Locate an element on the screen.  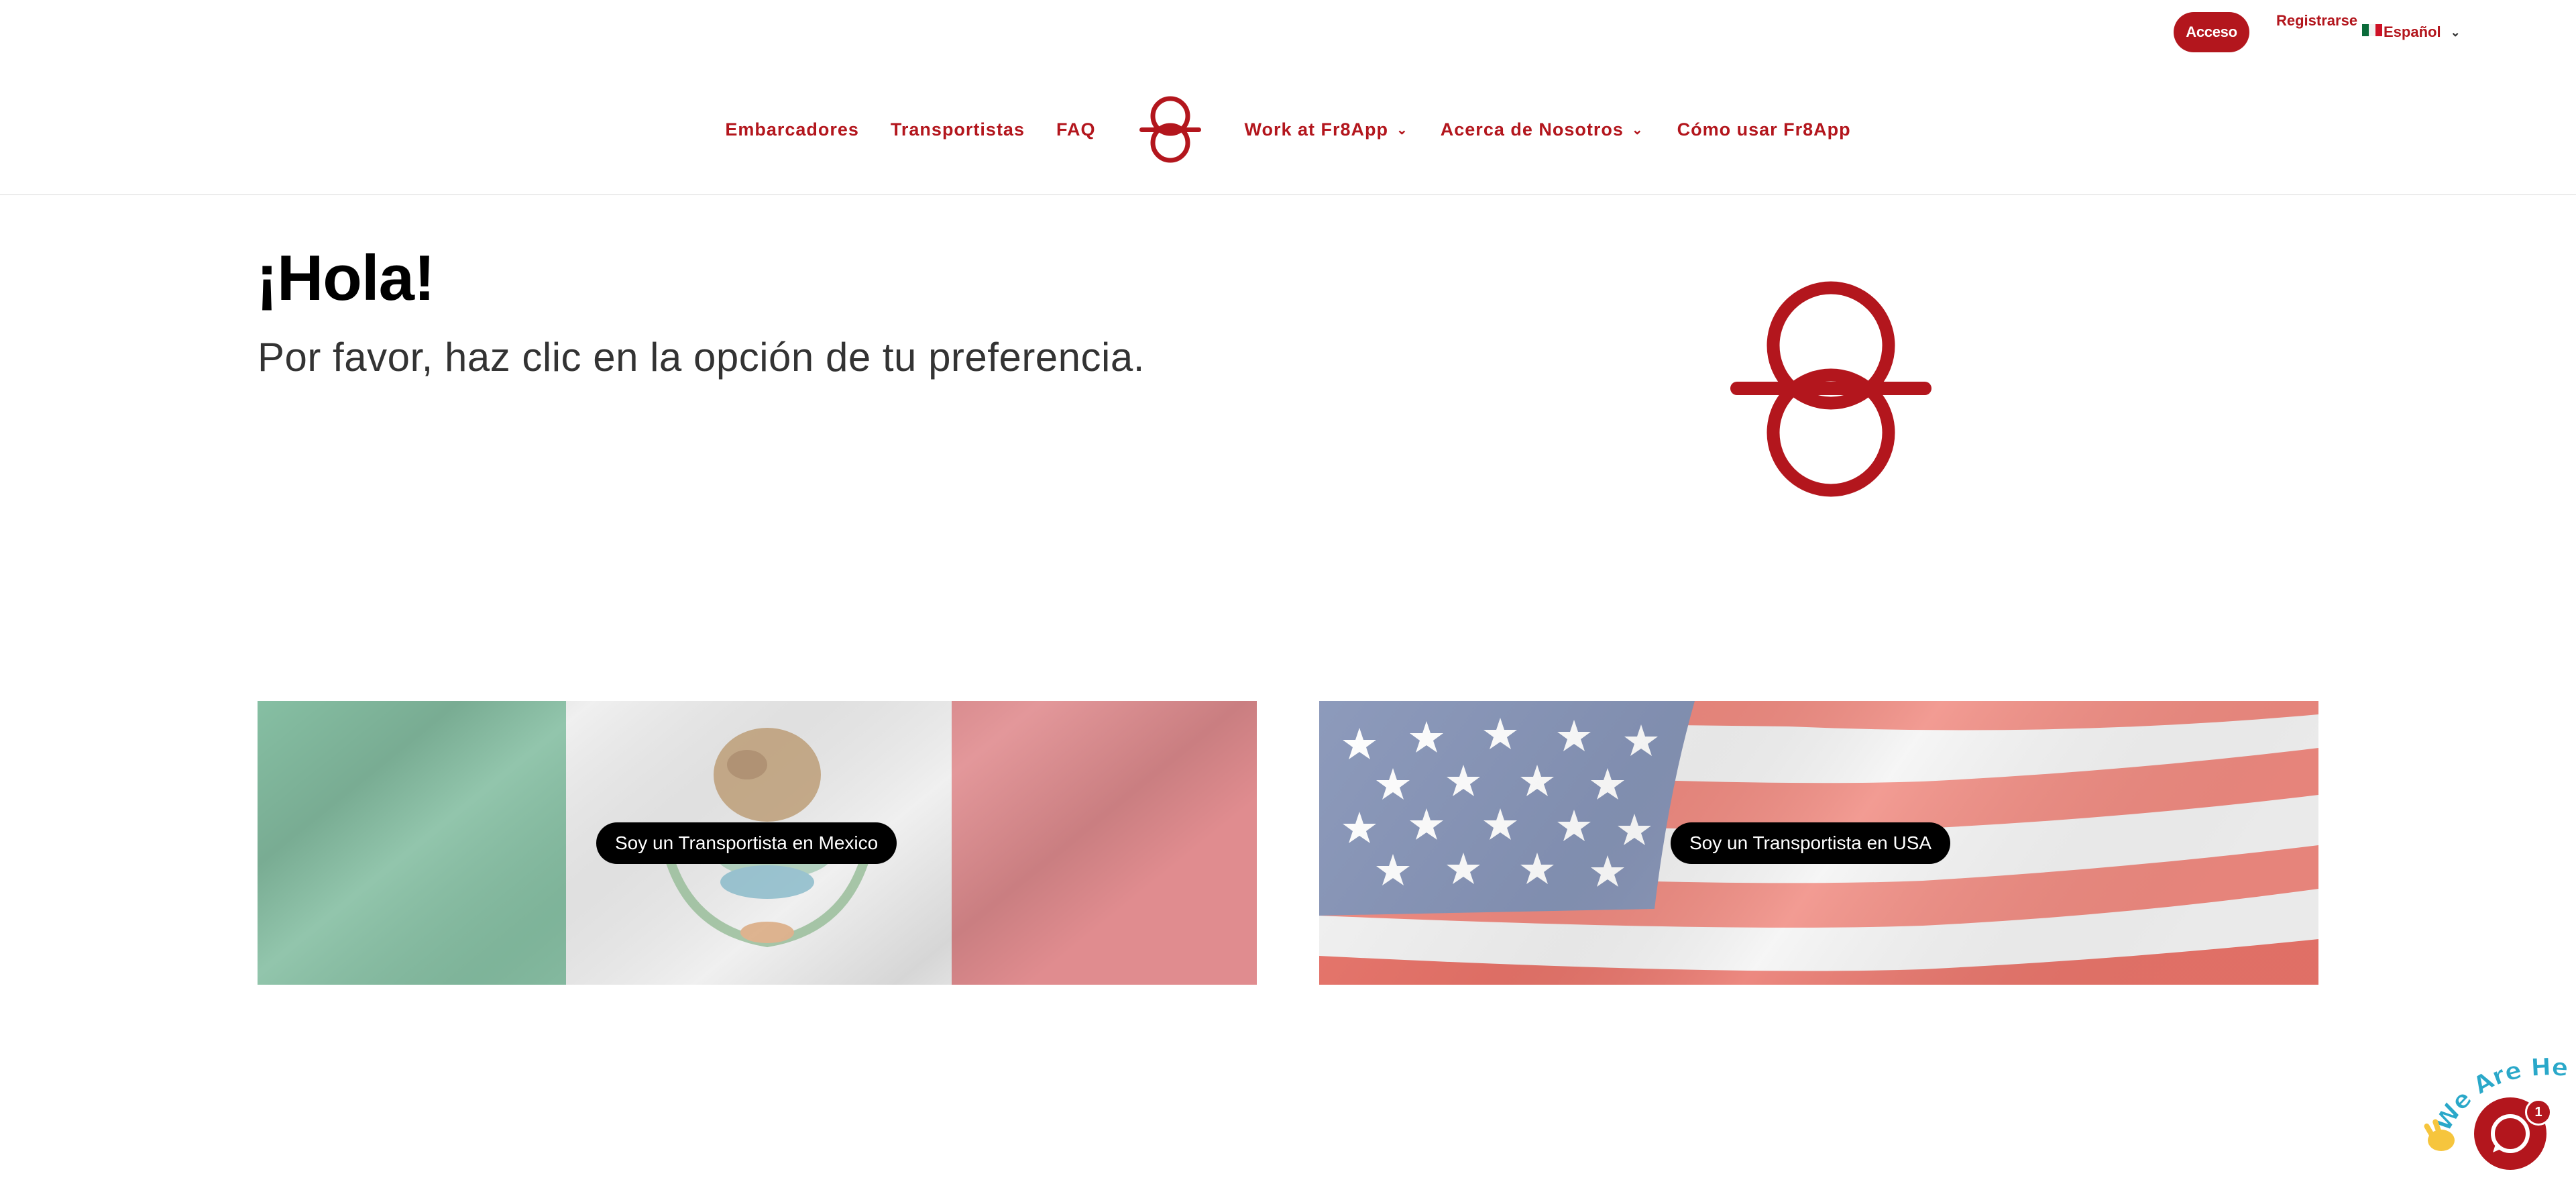
mexico-carrier-button: Soy un Transportista en Mexico is located at coordinates (746, 843).